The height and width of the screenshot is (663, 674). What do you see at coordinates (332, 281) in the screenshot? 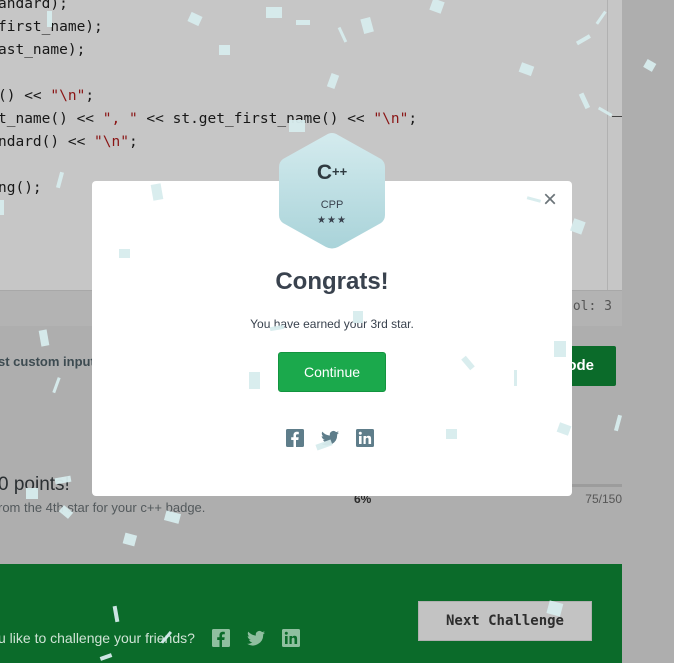
I see `modal-title: Congrats!` at bounding box center [332, 281].